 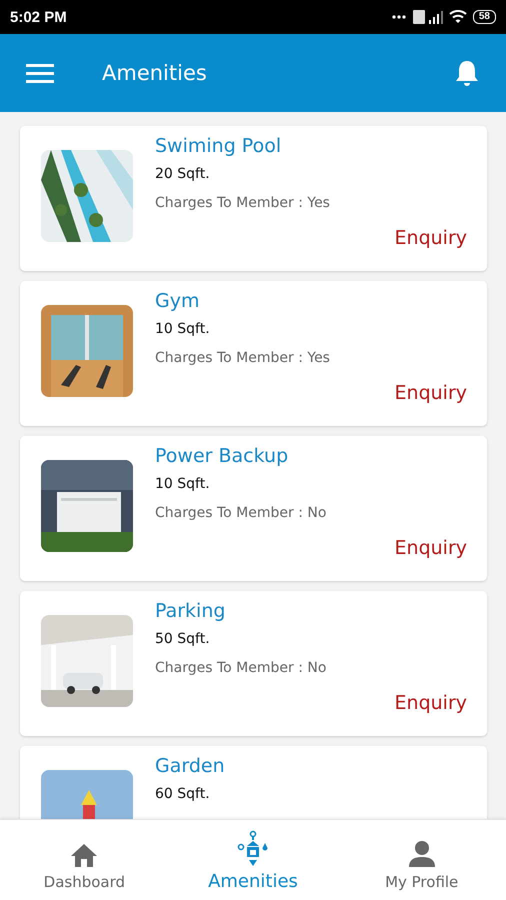 What do you see at coordinates (467, 73) in the screenshot?
I see `bell-icon` at bounding box center [467, 73].